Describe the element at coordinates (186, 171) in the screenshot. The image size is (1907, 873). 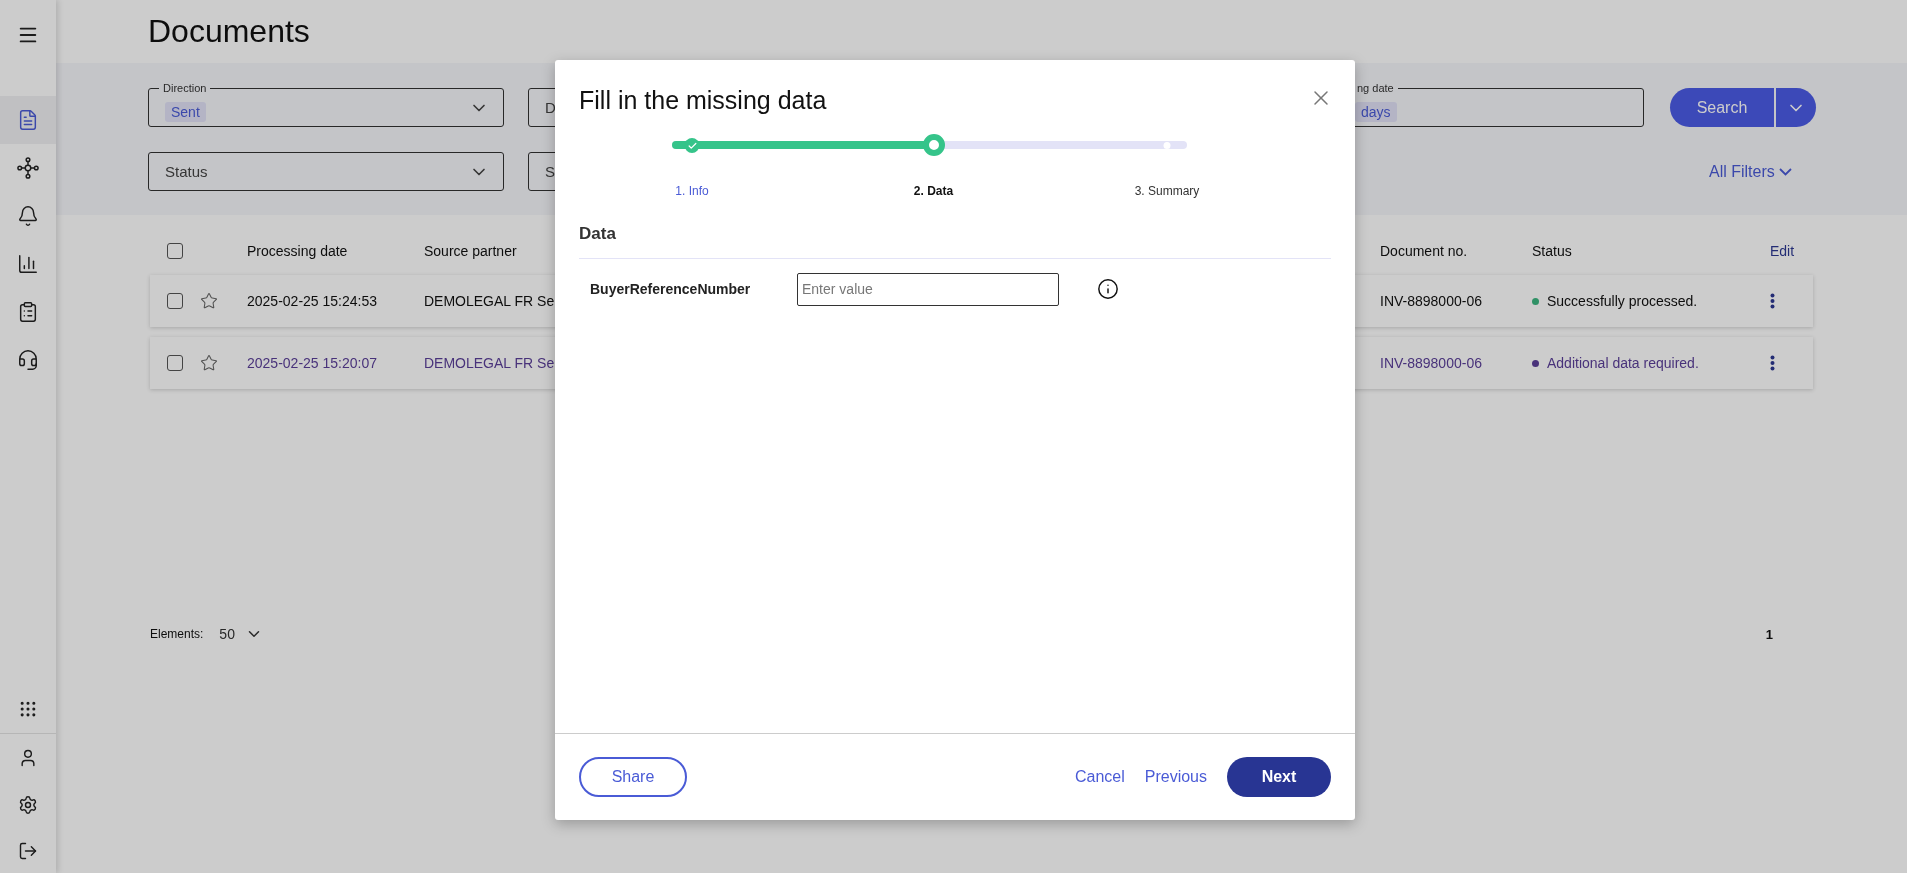
I see `field-placeholder: Status` at that location.